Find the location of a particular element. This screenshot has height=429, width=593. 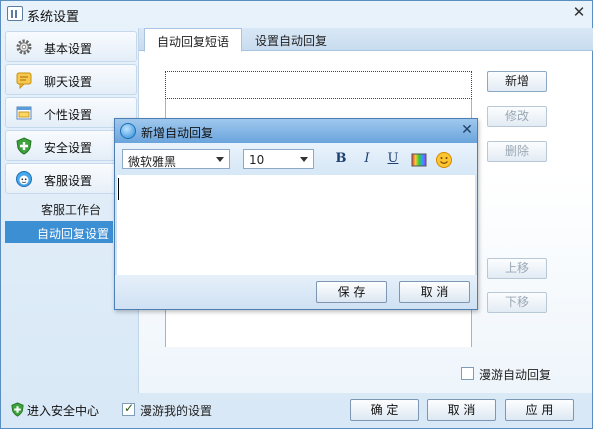

color-palette-icon is located at coordinates (419, 160).